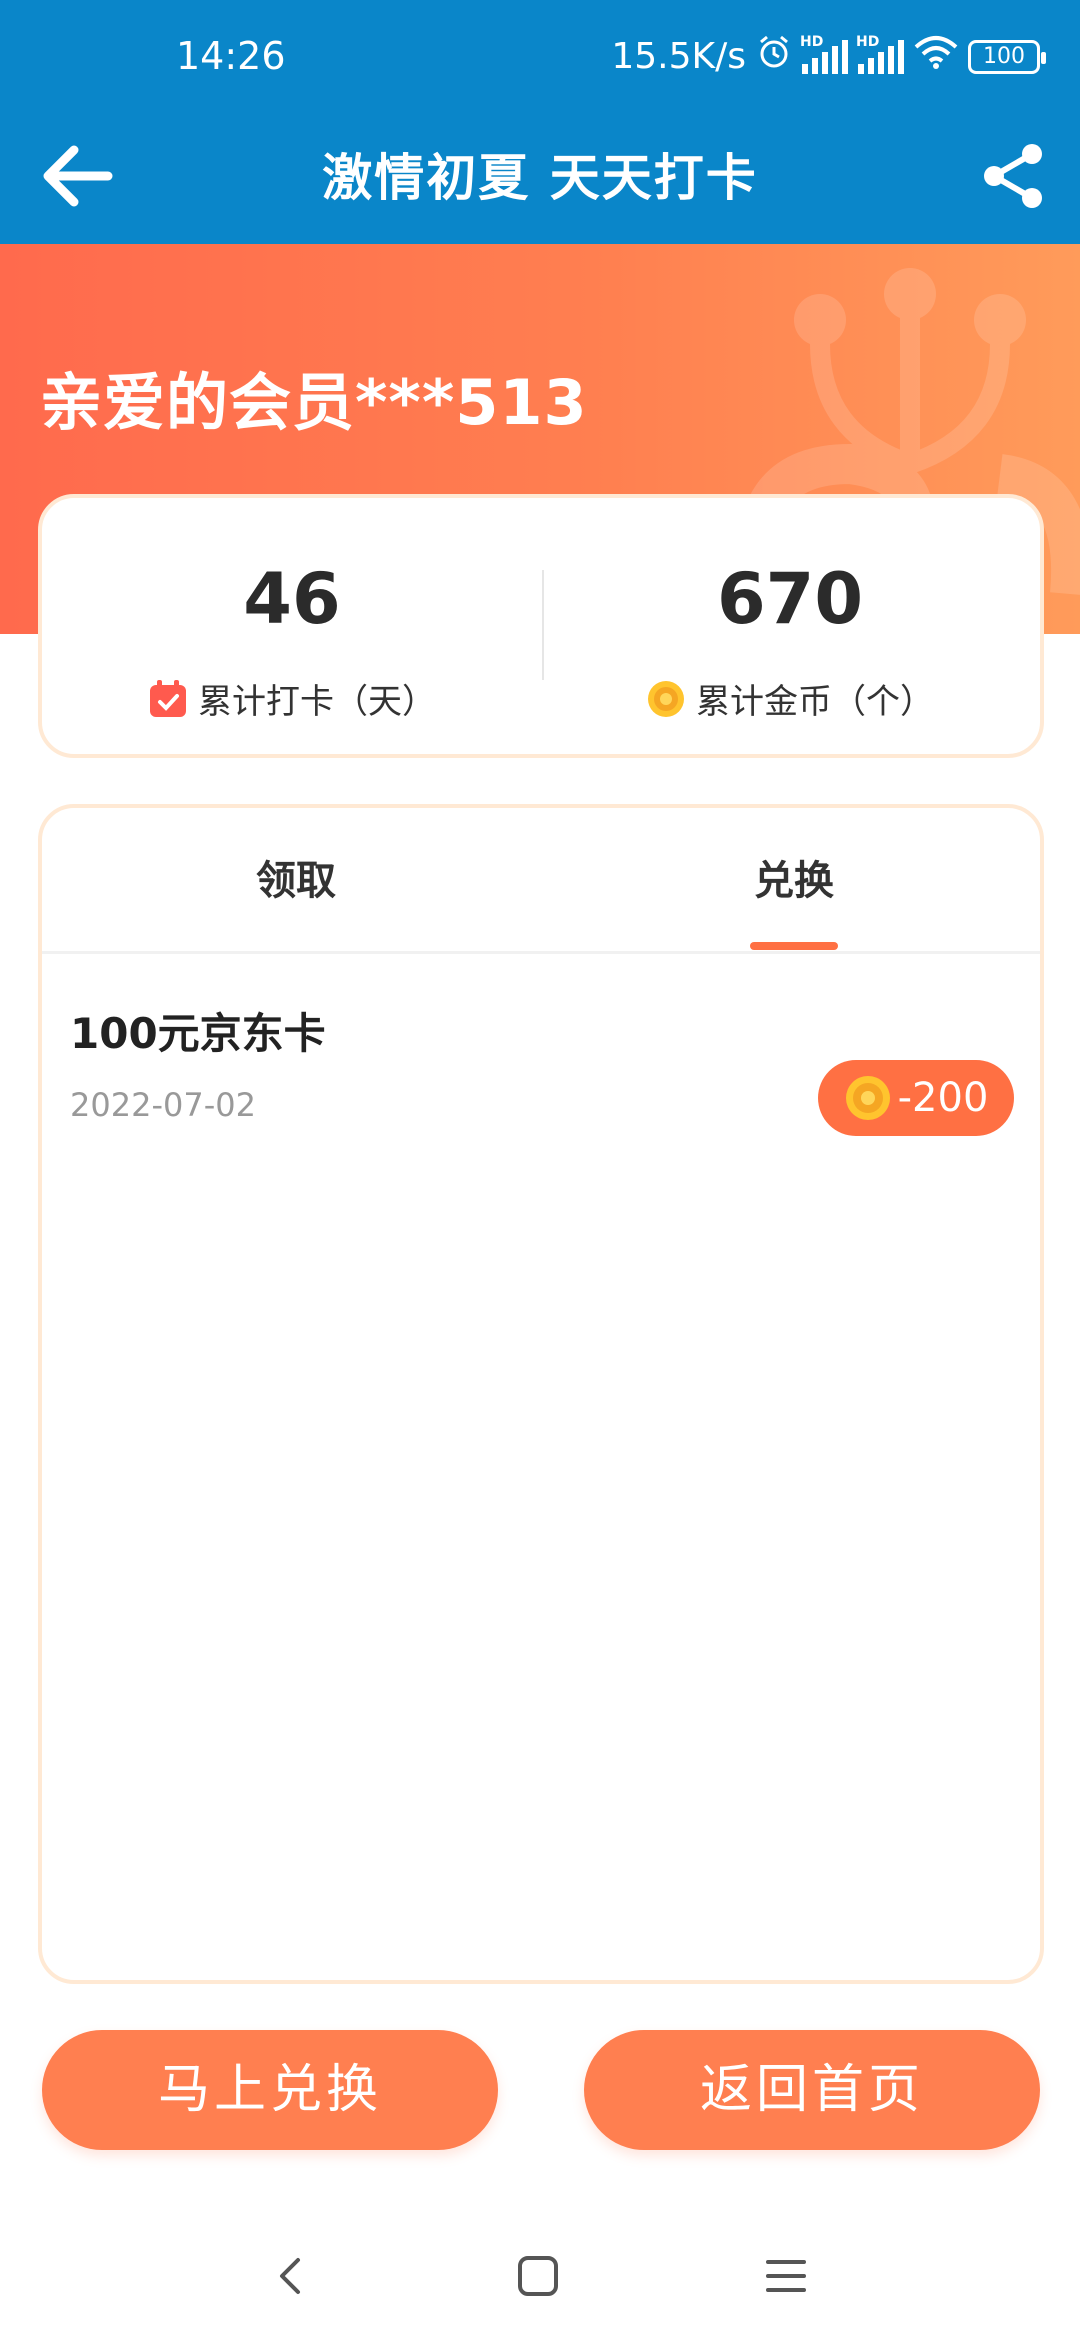  I want to click on alarm-icon, so click(774, 56).